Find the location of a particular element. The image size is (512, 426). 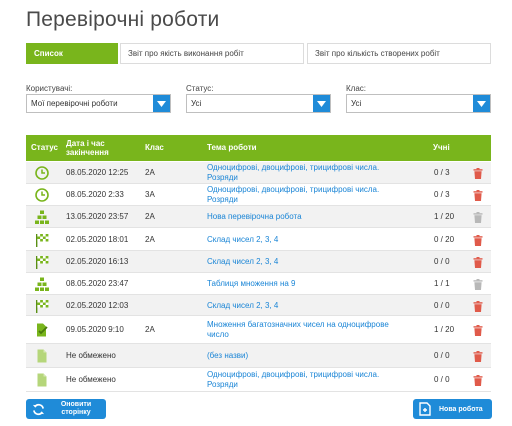

class-select-value: Усі is located at coordinates (356, 103).